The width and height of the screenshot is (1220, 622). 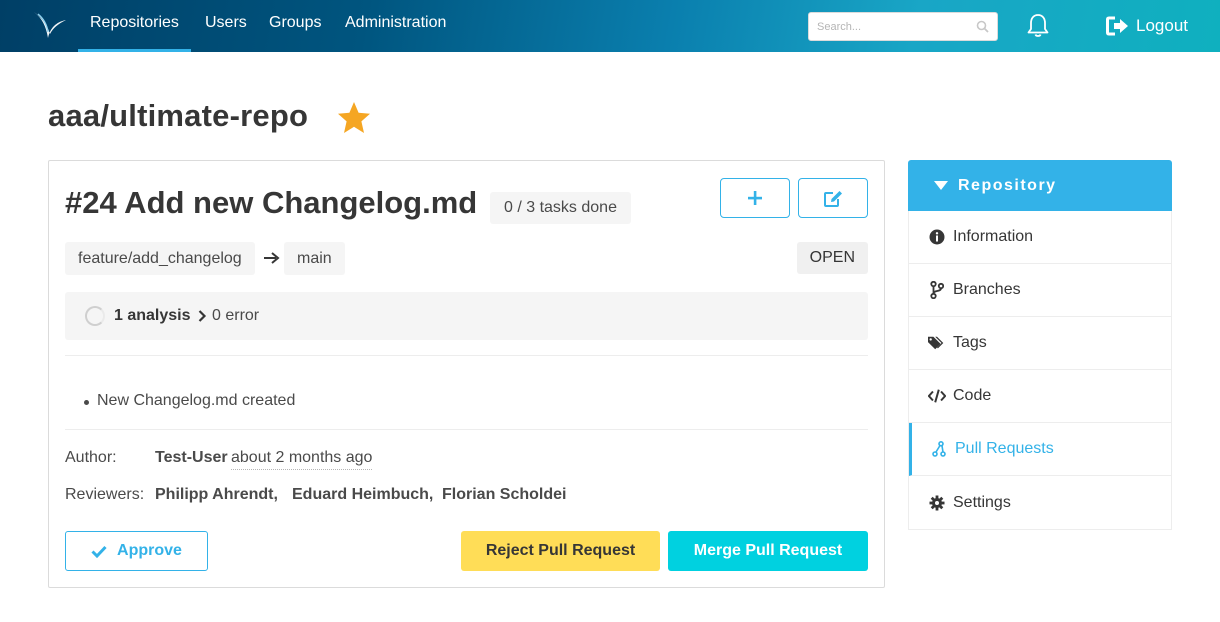 I want to click on code-icon, so click(x=937, y=396).